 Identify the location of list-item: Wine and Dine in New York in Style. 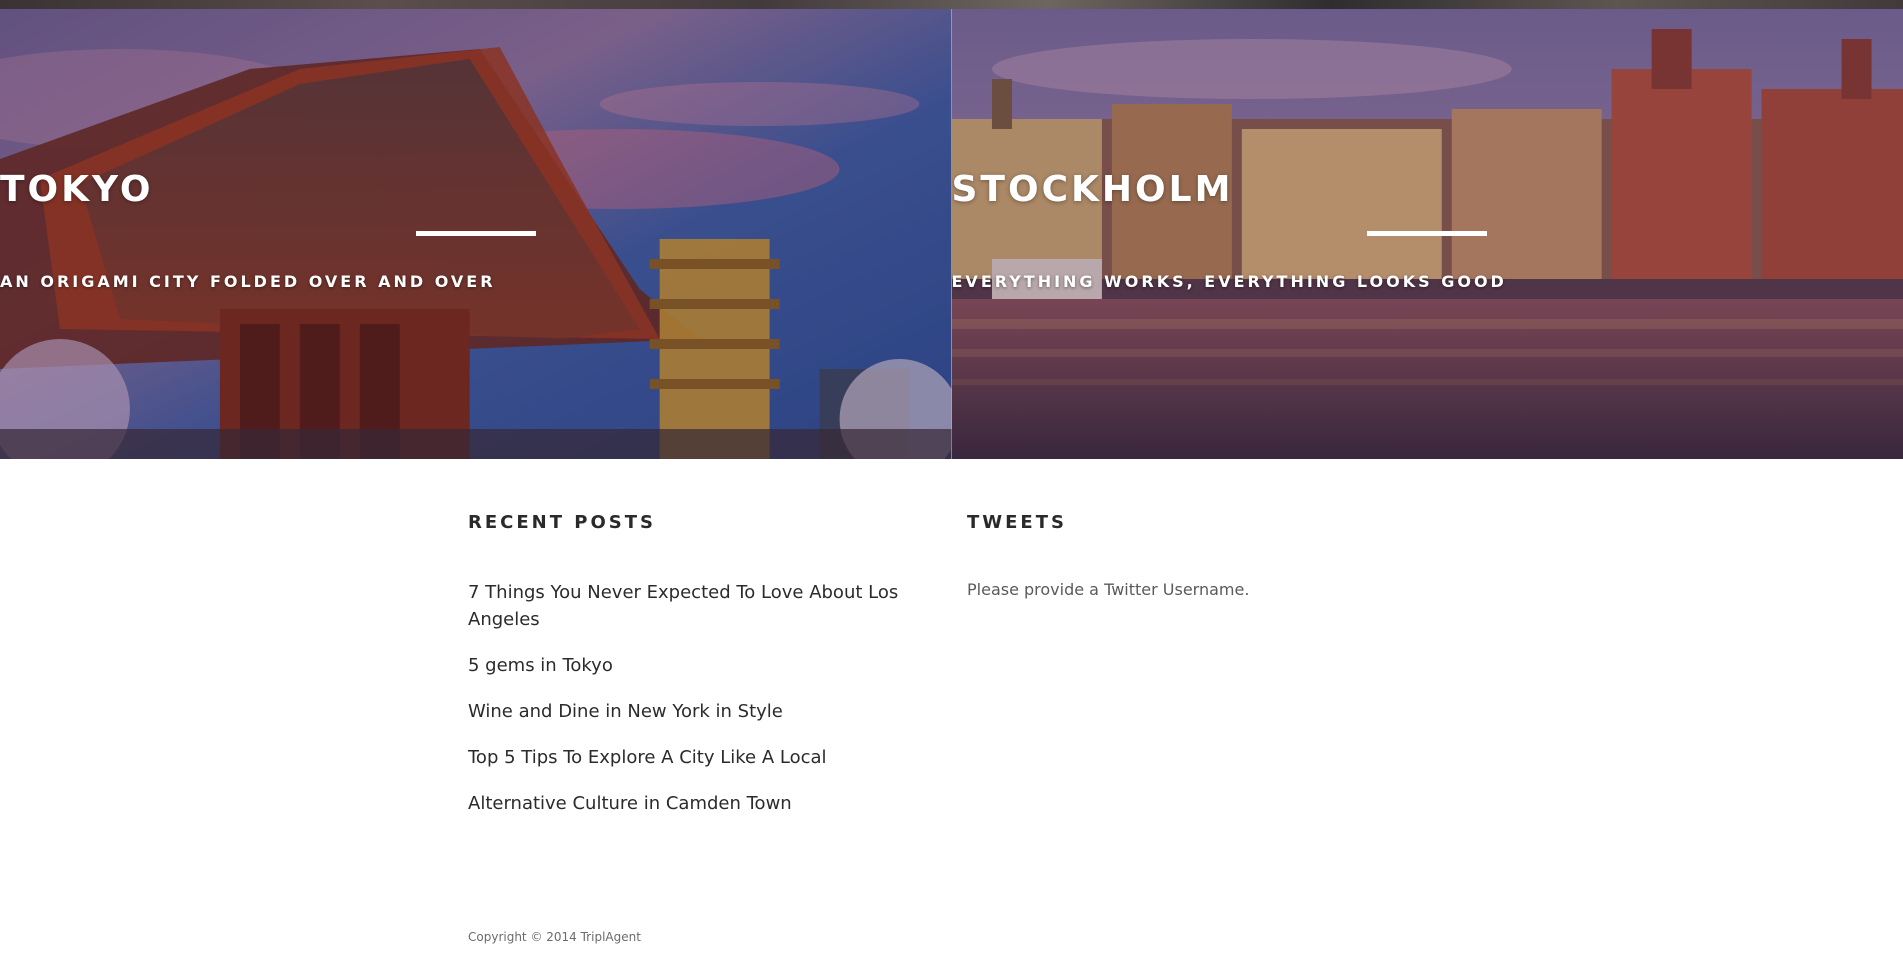
(688, 711).